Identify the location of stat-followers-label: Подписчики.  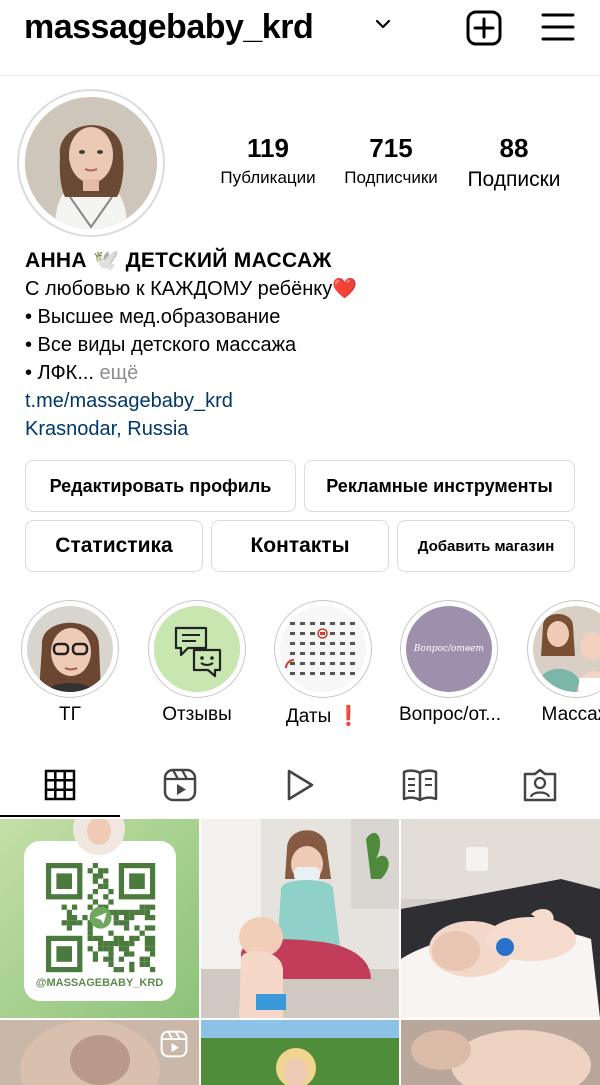
(391, 177).